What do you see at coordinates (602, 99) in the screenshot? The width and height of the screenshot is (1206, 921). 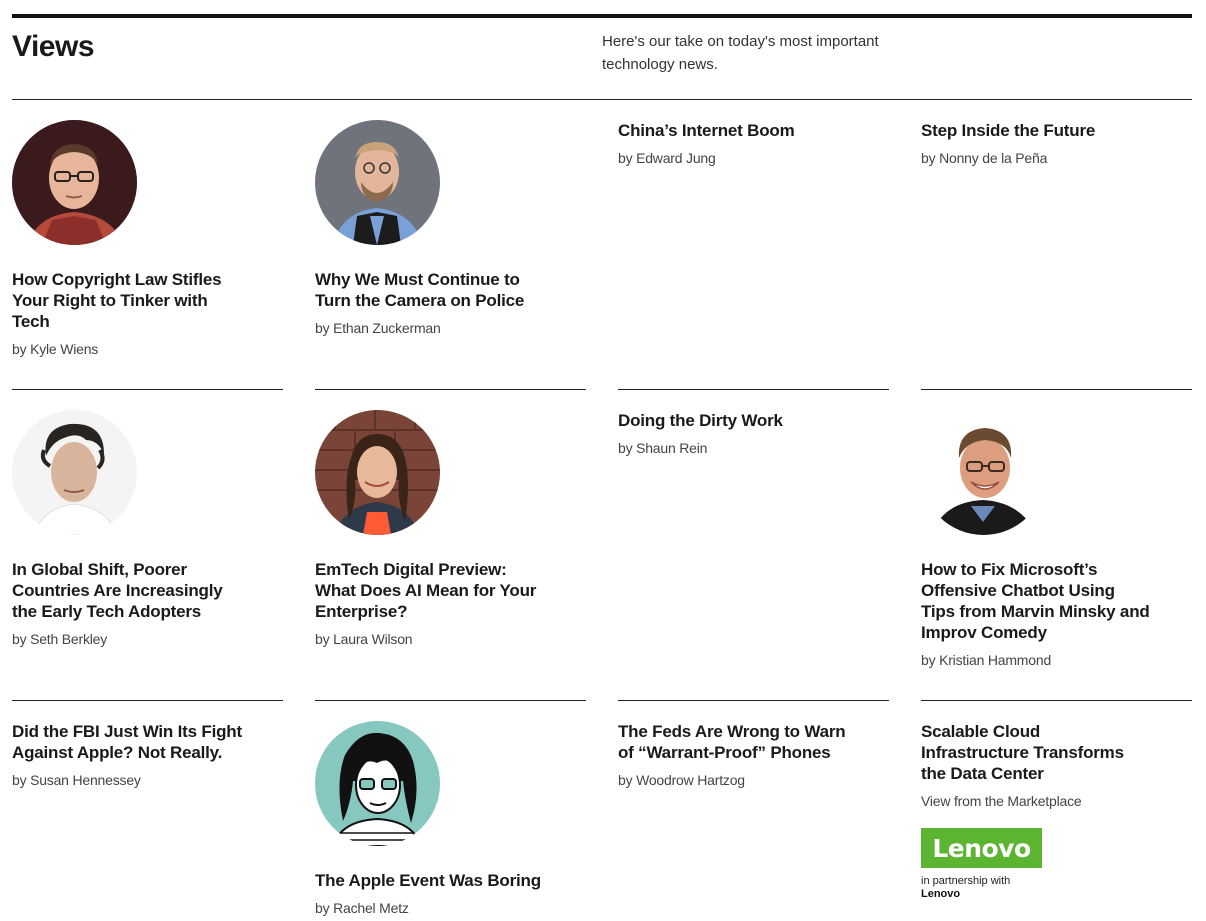 I see `header-divider` at bounding box center [602, 99].